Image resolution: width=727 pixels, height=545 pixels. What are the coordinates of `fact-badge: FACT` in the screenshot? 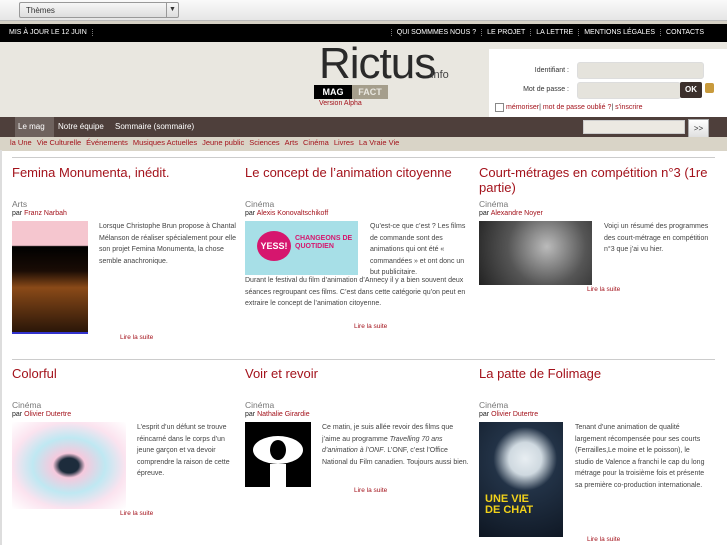 It's located at (370, 92).